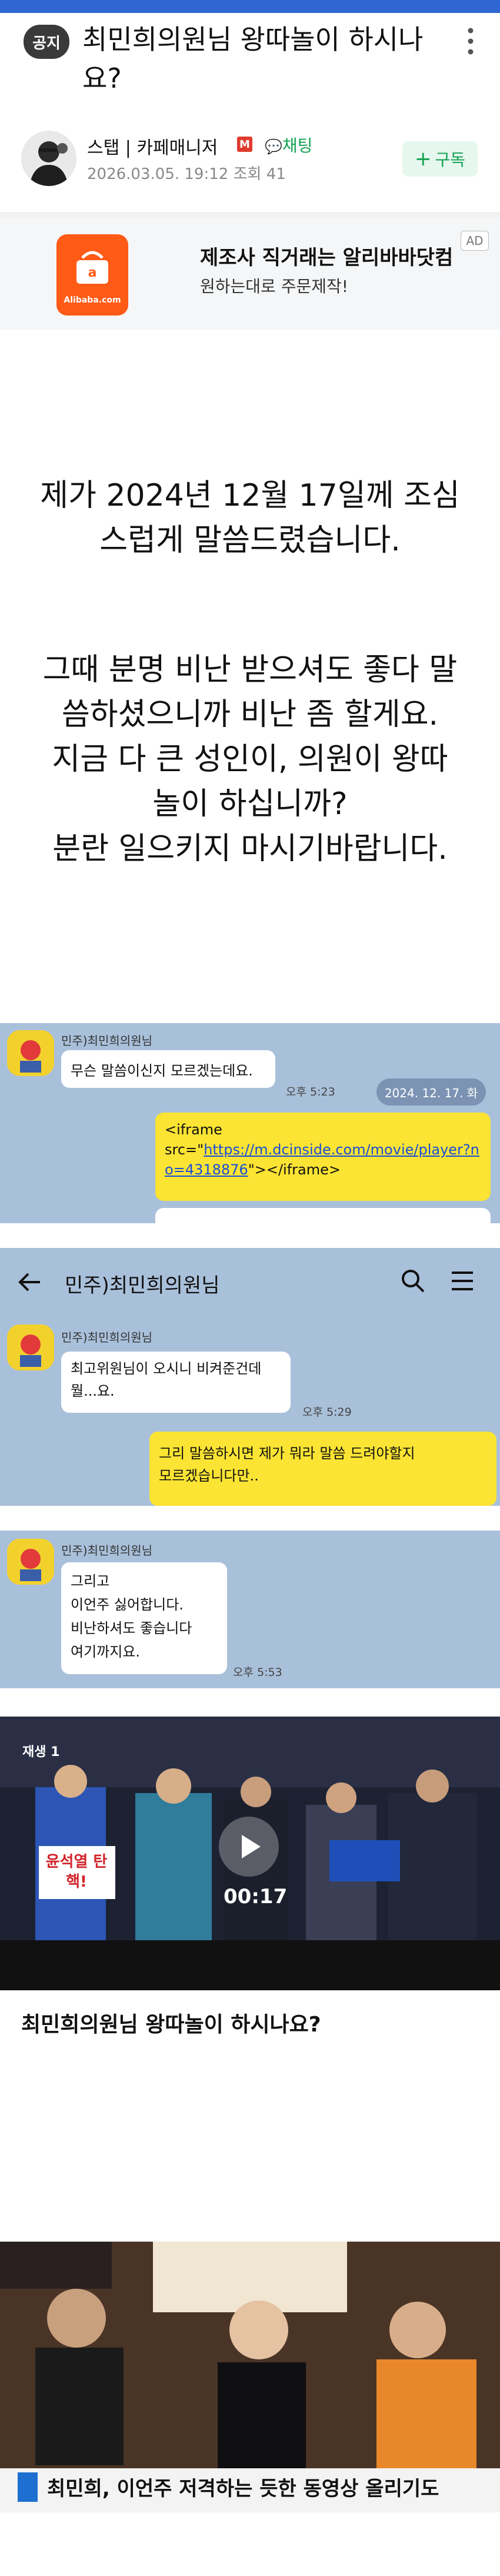  Describe the element at coordinates (322, 1469) in the screenshot. I see `reply-bubble: 그리 말씀하시면 제가 뭐라 말씀 드려야할지 모르겠습니다만..` at that location.